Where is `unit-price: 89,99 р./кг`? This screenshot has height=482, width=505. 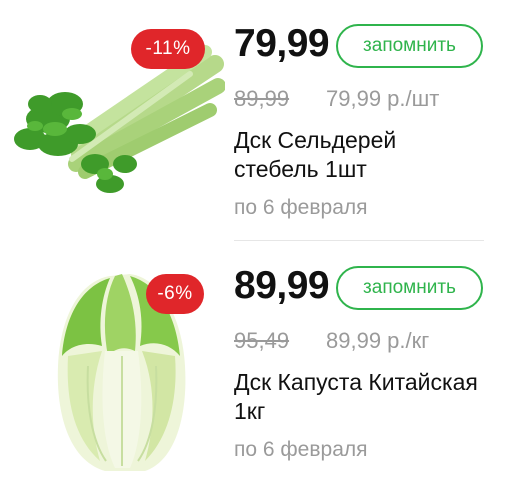
unit-price: 89,99 р./кг is located at coordinates (378, 340).